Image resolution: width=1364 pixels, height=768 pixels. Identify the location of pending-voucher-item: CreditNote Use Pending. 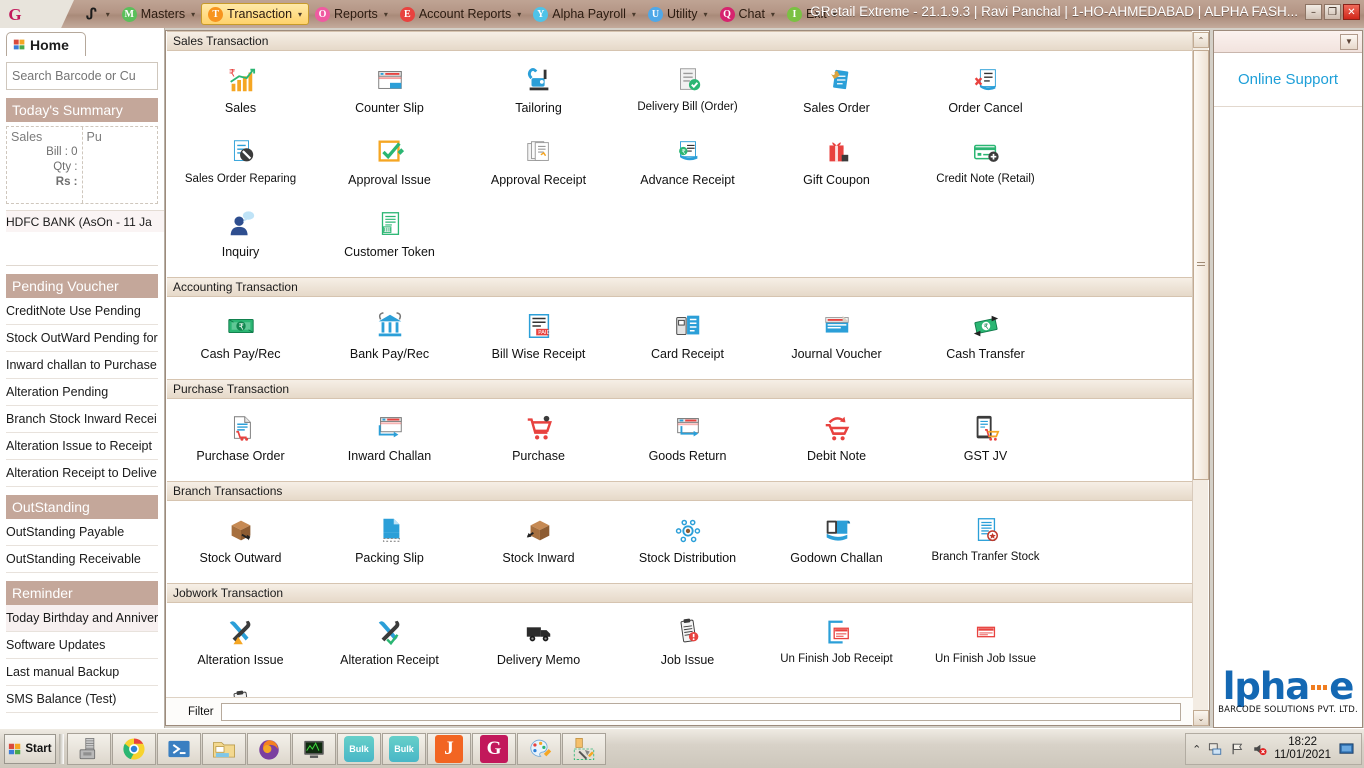
(82, 311).